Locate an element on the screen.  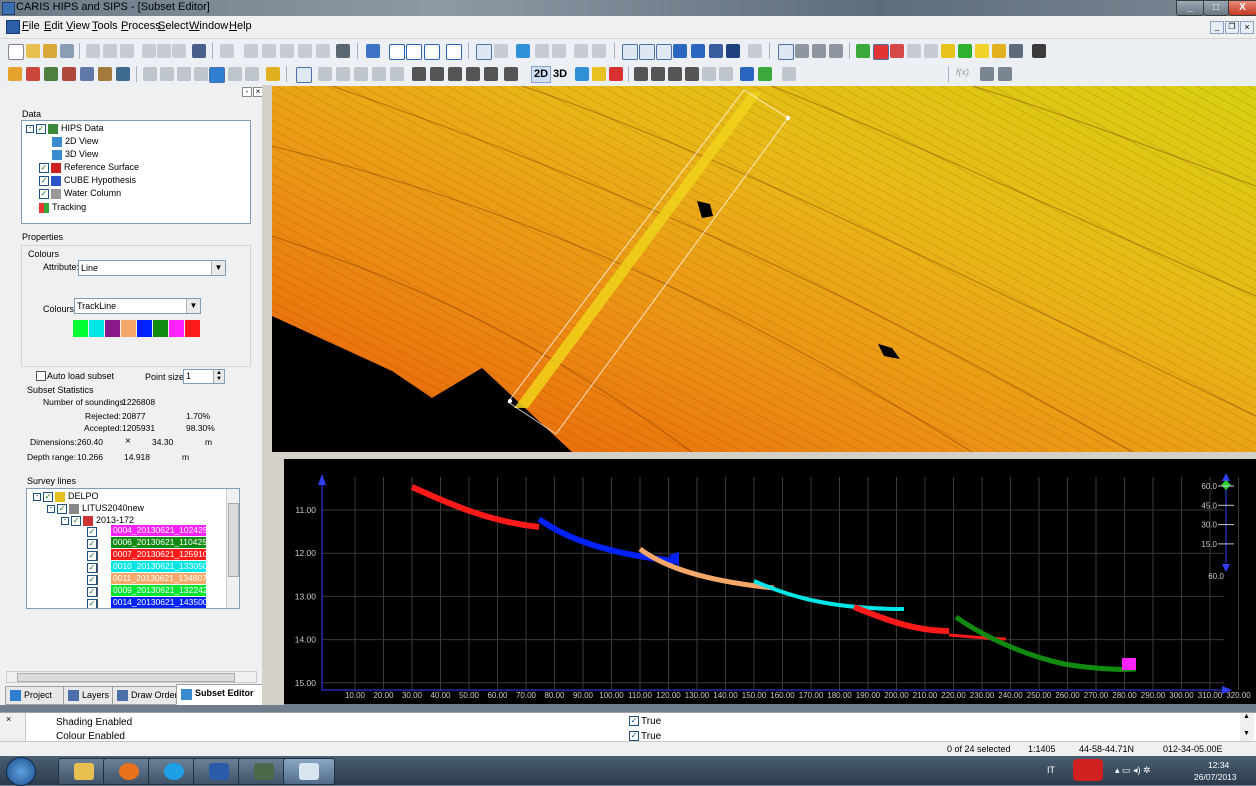
examined-icon is located at coordinates (982, 51).